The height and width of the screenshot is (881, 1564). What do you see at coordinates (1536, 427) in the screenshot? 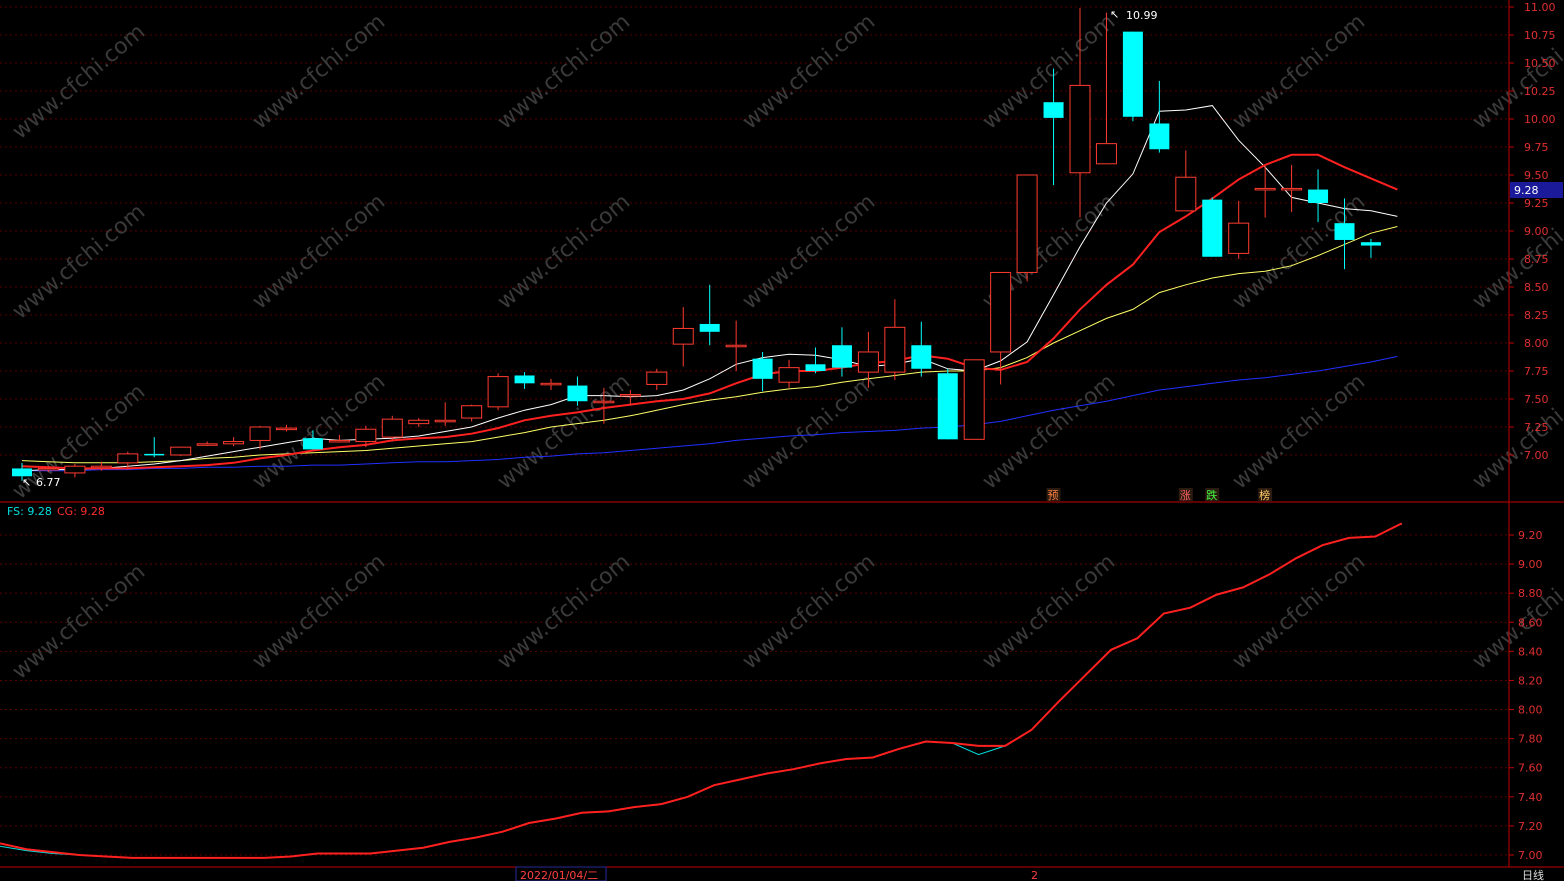
I see `price-tick-label: 7.25` at bounding box center [1536, 427].